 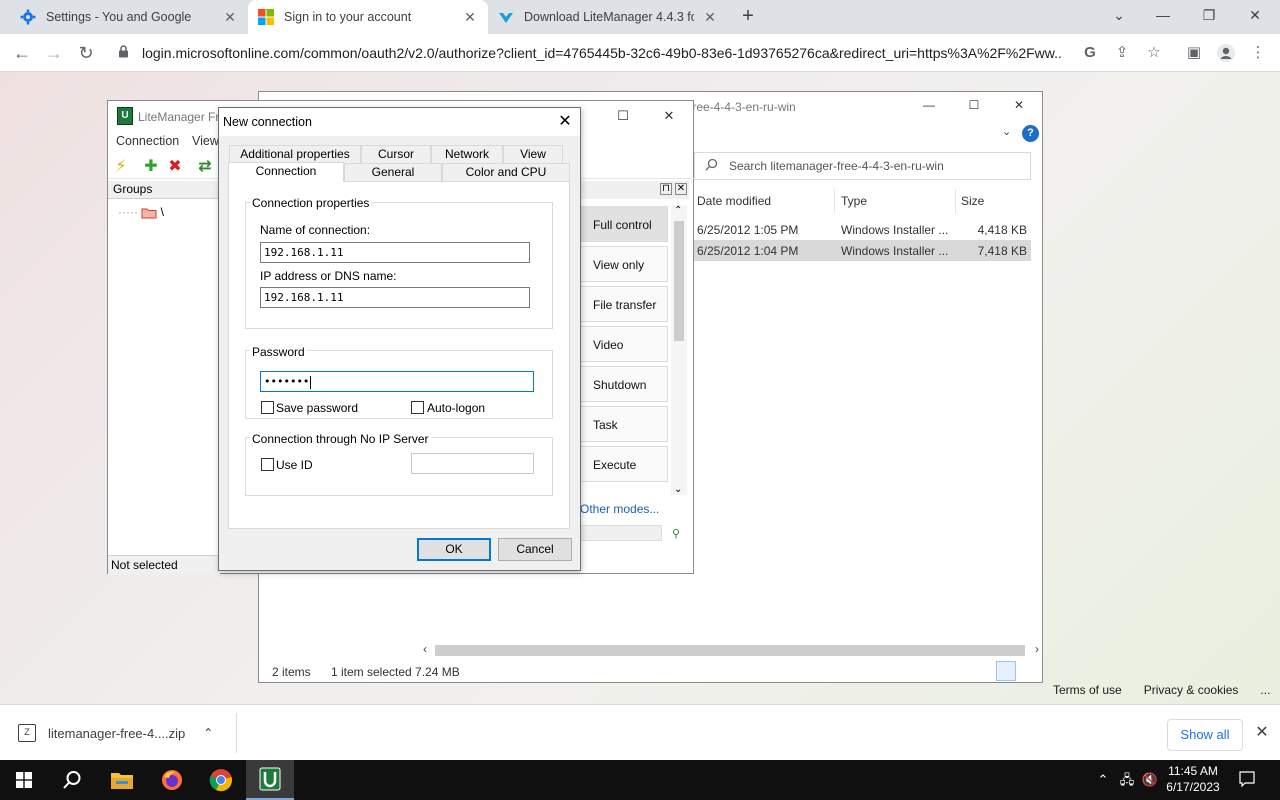 What do you see at coordinates (121, 167) in the screenshot?
I see `connect-lightning-icon: ⚡` at bounding box center [121, 167].